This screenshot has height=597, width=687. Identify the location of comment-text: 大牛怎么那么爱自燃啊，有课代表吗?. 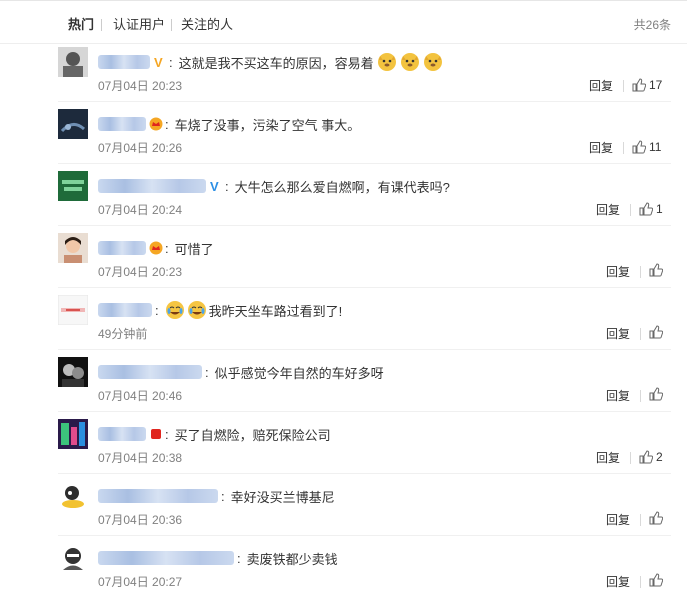
(342, 187).